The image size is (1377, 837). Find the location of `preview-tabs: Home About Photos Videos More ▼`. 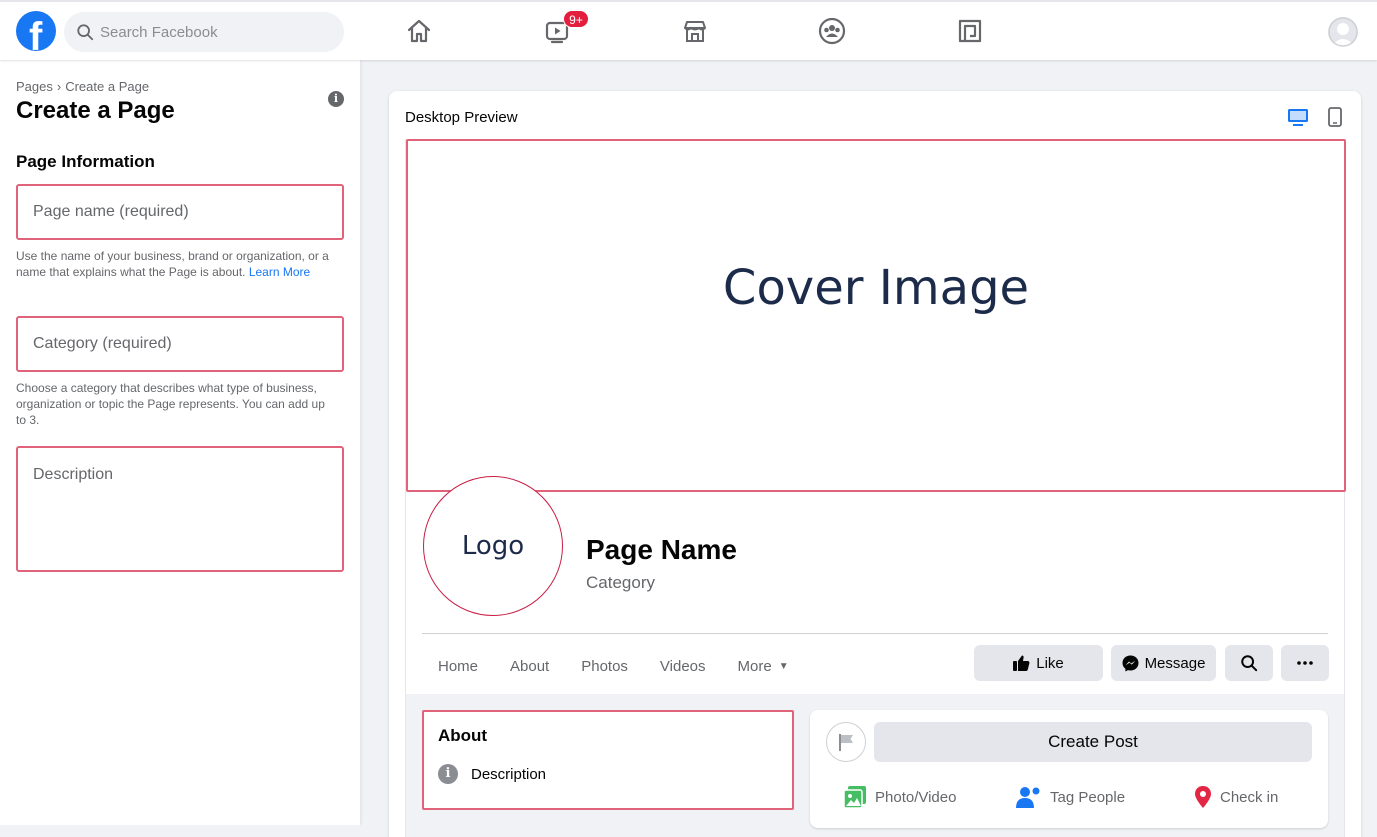

preview-tabs: Home About Photos Videos More ▼ is located at coordinates (621, 666).